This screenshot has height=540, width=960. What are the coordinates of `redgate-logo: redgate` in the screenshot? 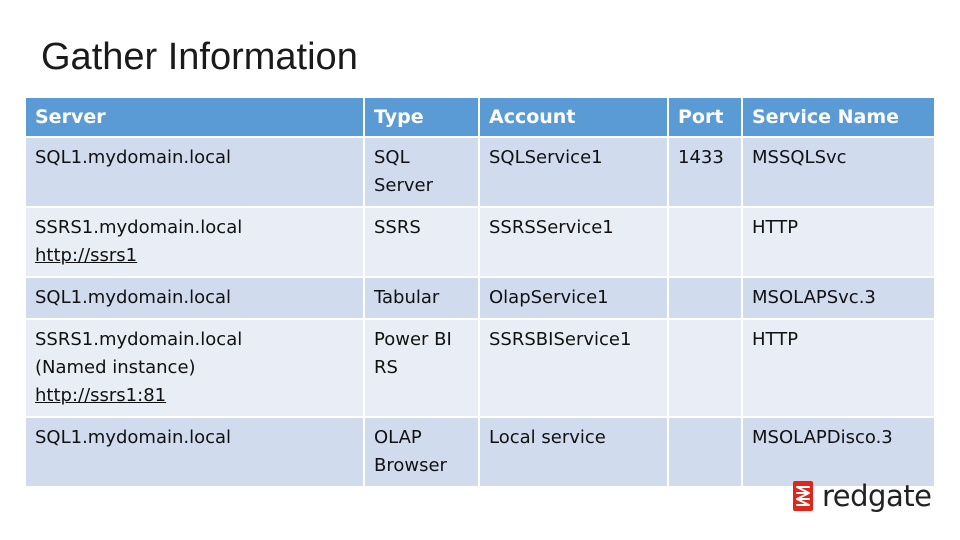 It's located at (861, 496).